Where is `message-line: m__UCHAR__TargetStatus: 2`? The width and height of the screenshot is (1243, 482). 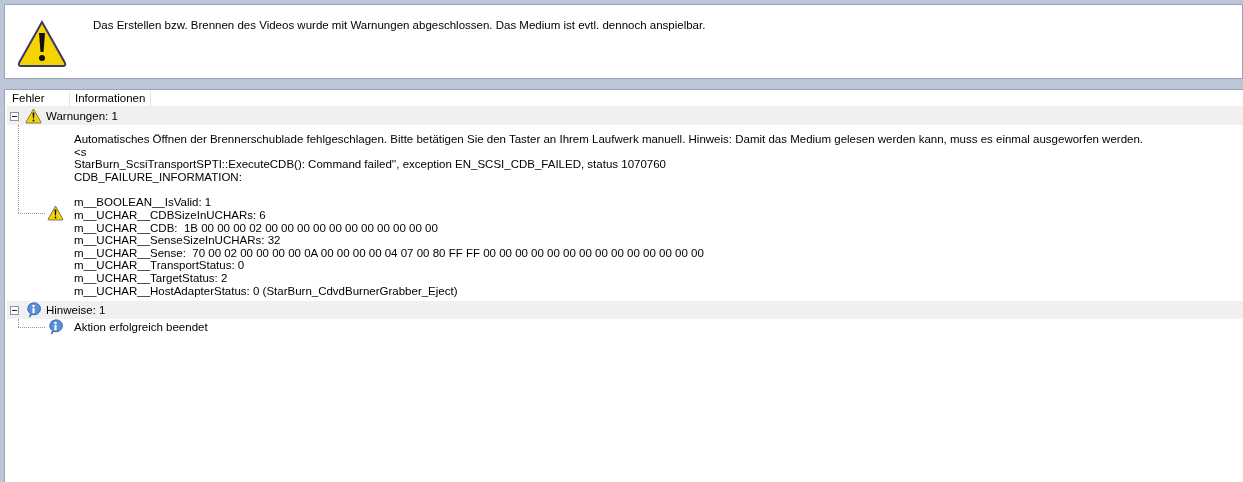
message-line: m__UCHAR__TargetStatus: 2 is located at coordinates (151, 278).